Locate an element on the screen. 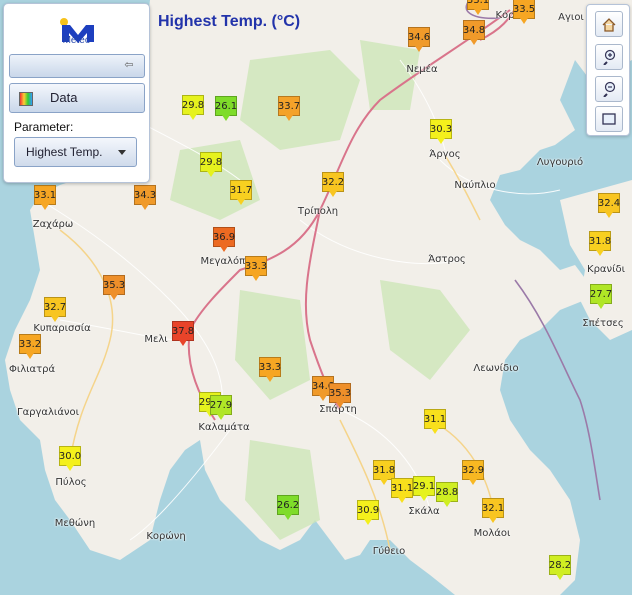 This screenshot has width=632, height=595. map-title: Highest Temp. (°C) is located at coordinates (229, 21).